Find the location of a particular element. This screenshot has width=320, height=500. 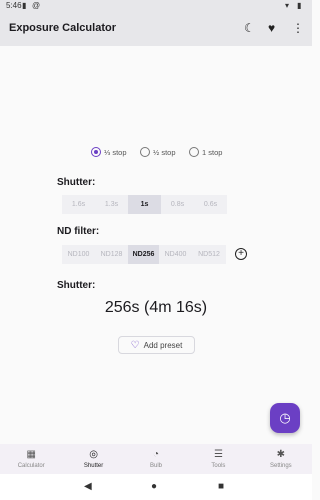

nav-item-calculator: ▦ Calculator is located at coordinates (31, 459).